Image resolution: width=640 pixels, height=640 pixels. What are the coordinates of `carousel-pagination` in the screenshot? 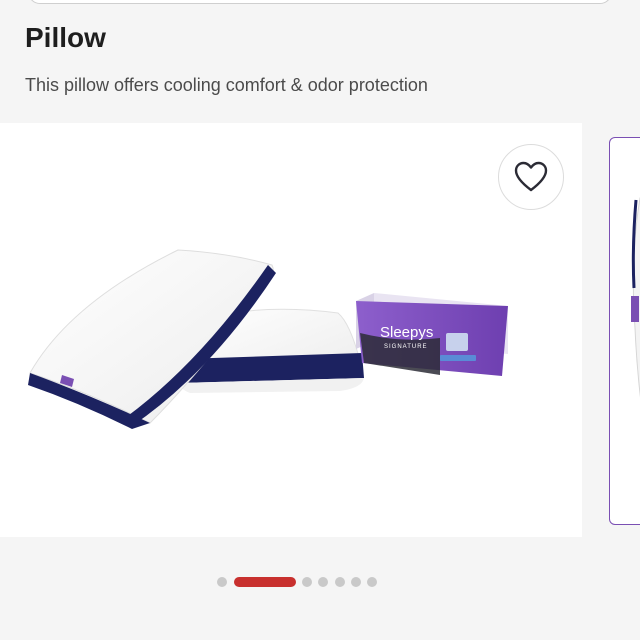 It's located at (320, 582).